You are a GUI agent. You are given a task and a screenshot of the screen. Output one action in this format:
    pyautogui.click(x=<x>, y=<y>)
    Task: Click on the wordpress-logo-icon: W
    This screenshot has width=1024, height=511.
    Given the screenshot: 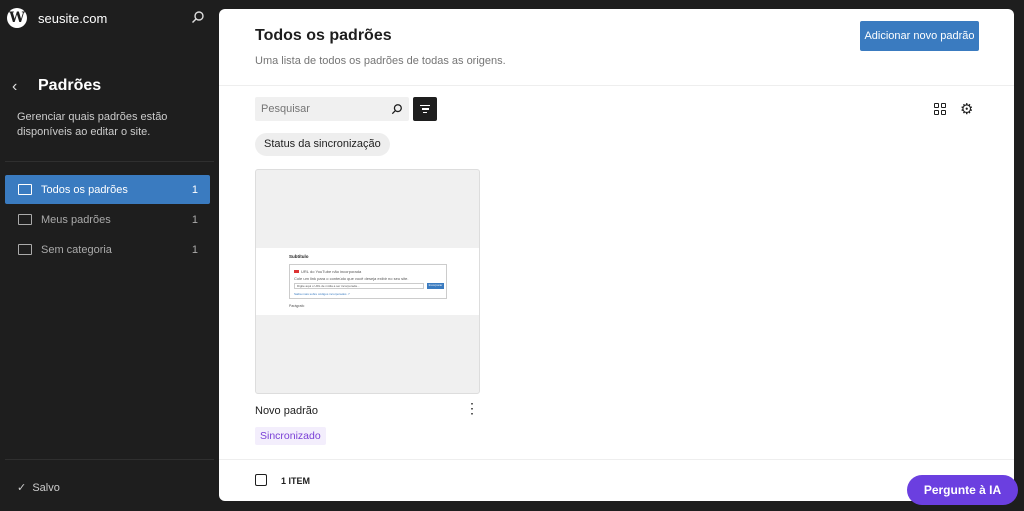 What is the action you would take?
    pyautogui.click(x=17, y=18)
    